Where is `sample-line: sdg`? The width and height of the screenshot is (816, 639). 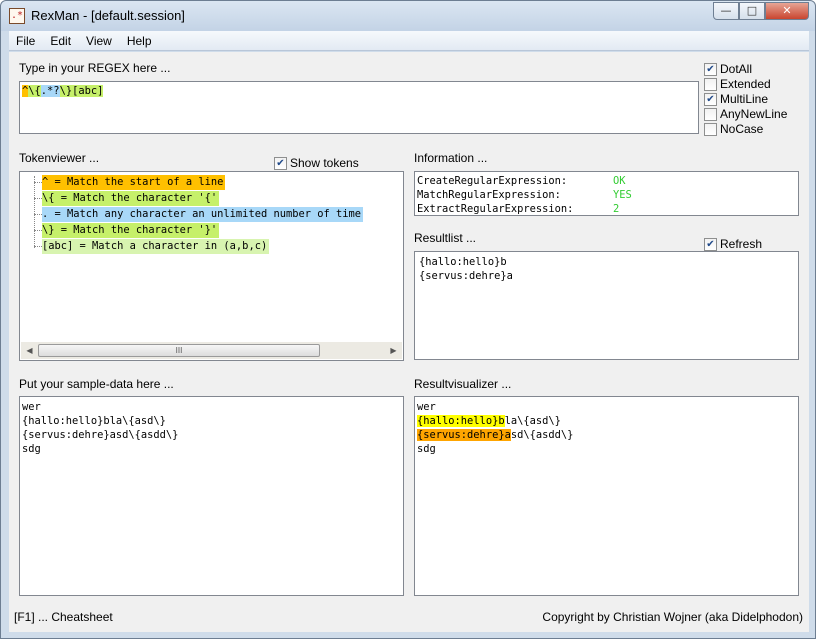 sample-line: sdg is located at coordinates (31, 449).